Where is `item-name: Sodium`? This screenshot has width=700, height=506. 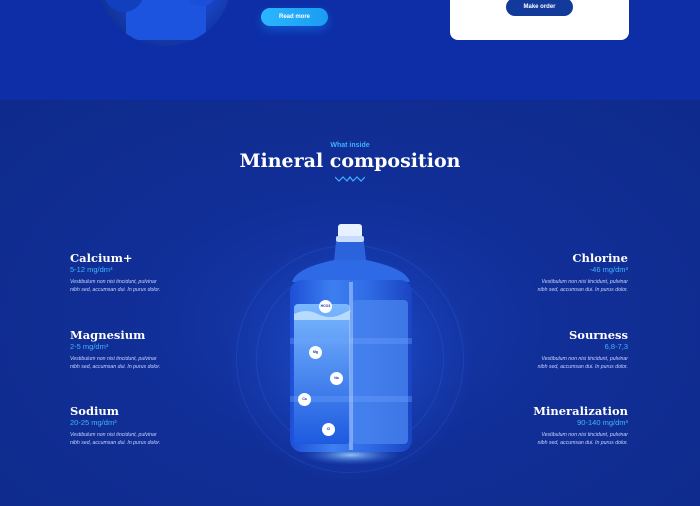
item-name: Sodium is located at coordinates (94, 411).